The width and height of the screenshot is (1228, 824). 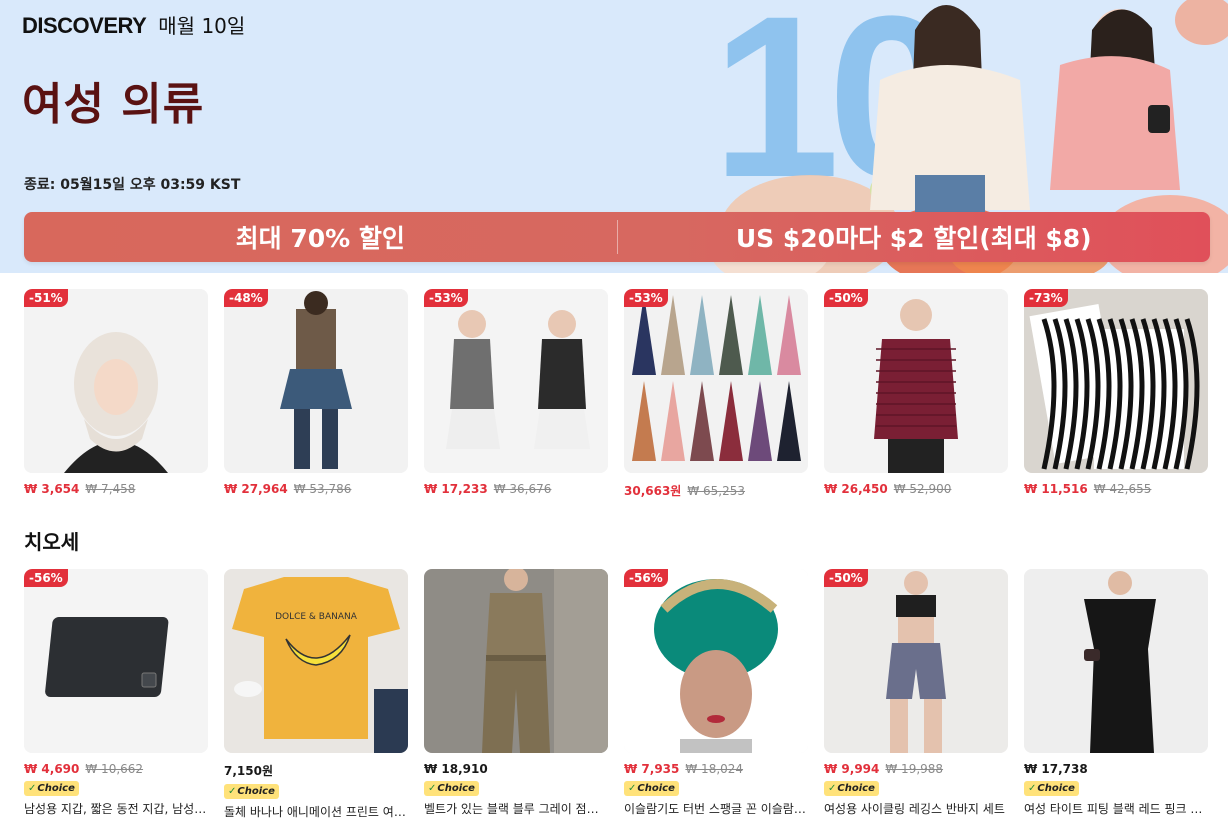 What do you see at coordinates (116, 489) in the screenshot?
I see `price-line: ₩ 3,654 ₩ 7,458` at bounding box center [116, 489].